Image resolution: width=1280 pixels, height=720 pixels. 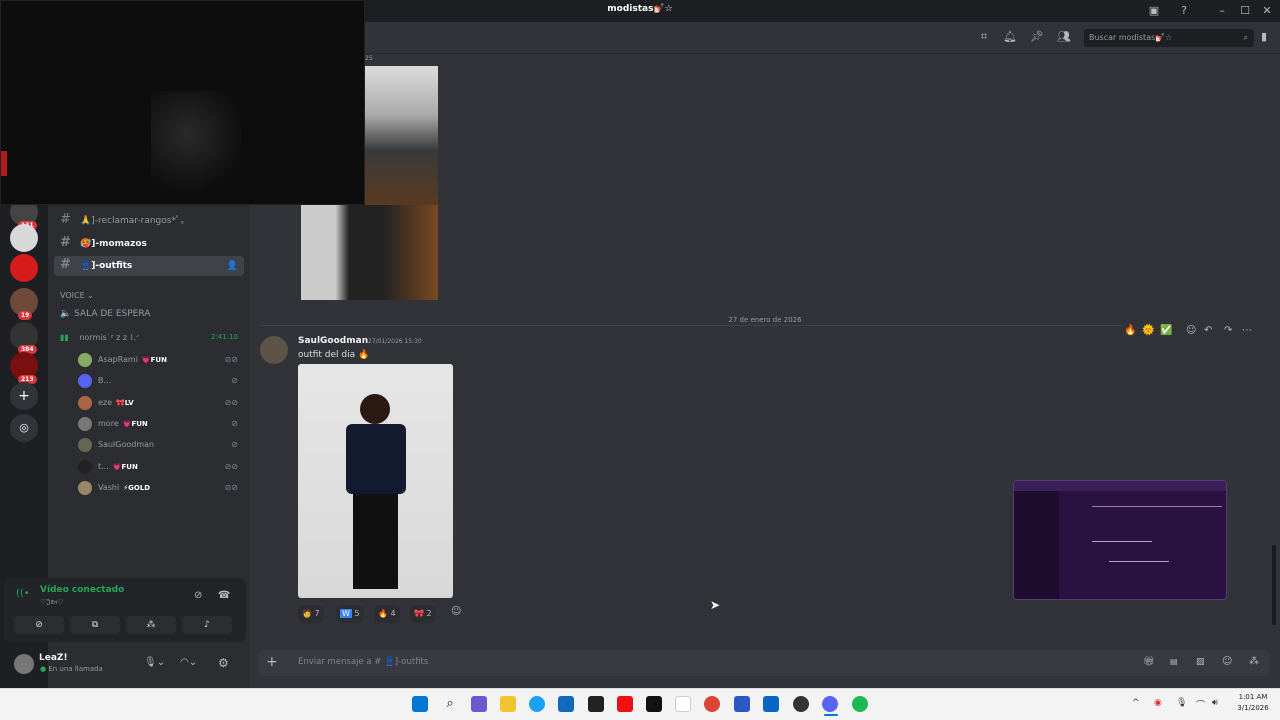 What do you see at coordinates (24, 304) in the screenshot?
I see `server-icon: 19` at bounding box center [24, 304].